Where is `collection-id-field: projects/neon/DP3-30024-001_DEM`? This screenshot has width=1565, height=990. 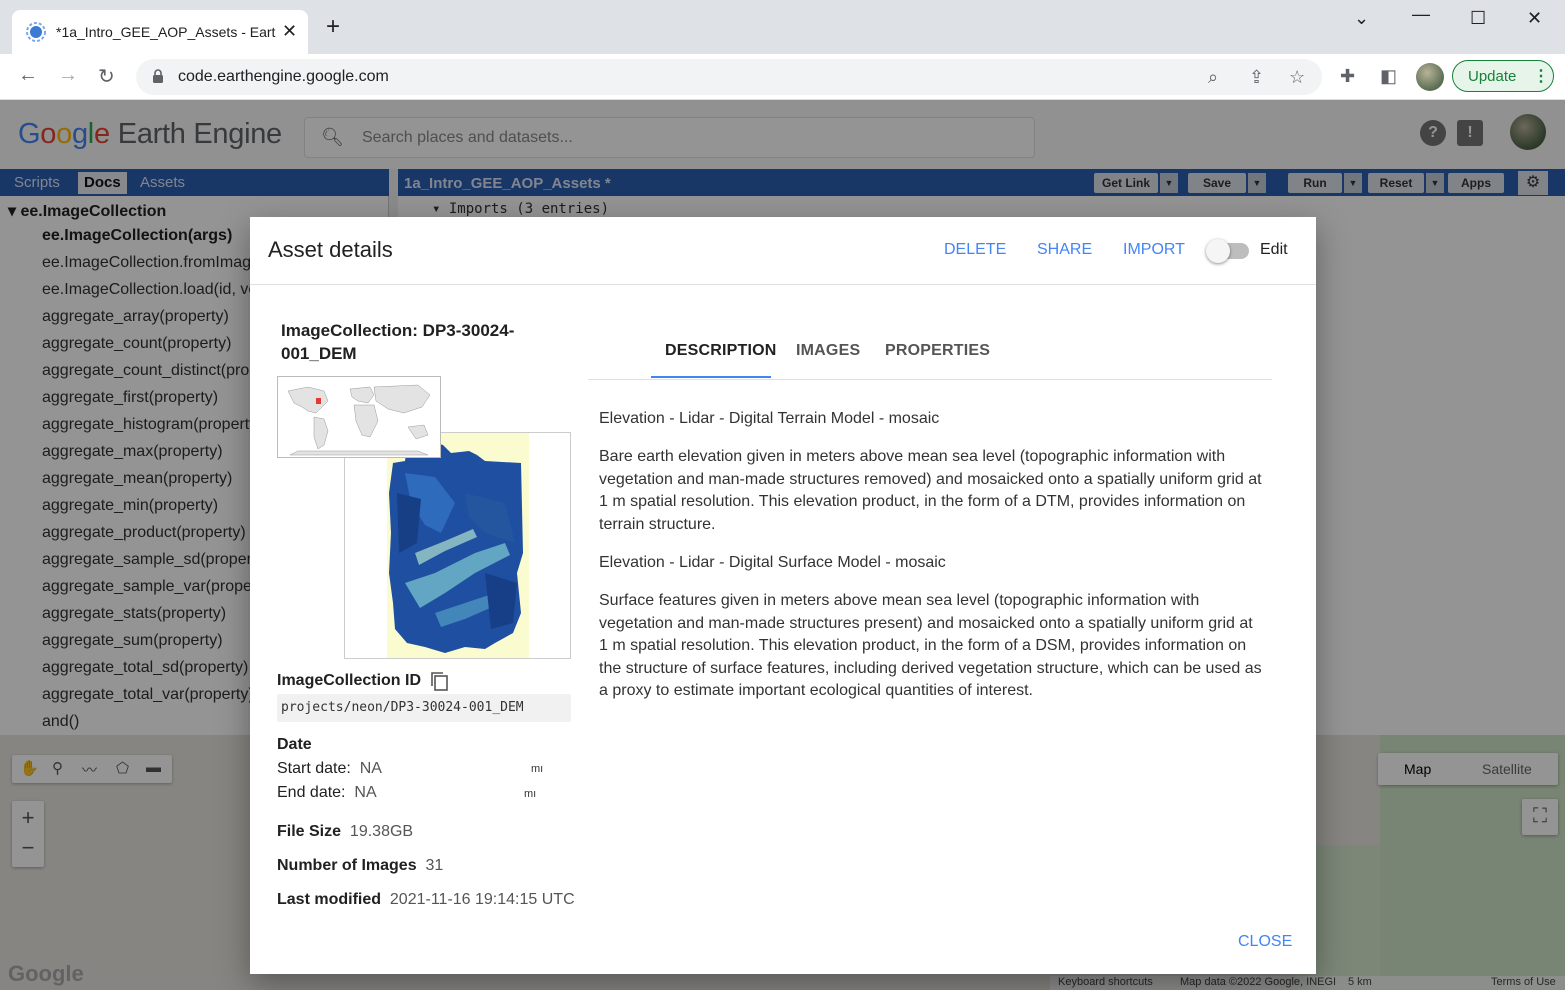 collection-id-field: projects/neon/DP3-30024-001_DEM is located at coordinates (424, 708).